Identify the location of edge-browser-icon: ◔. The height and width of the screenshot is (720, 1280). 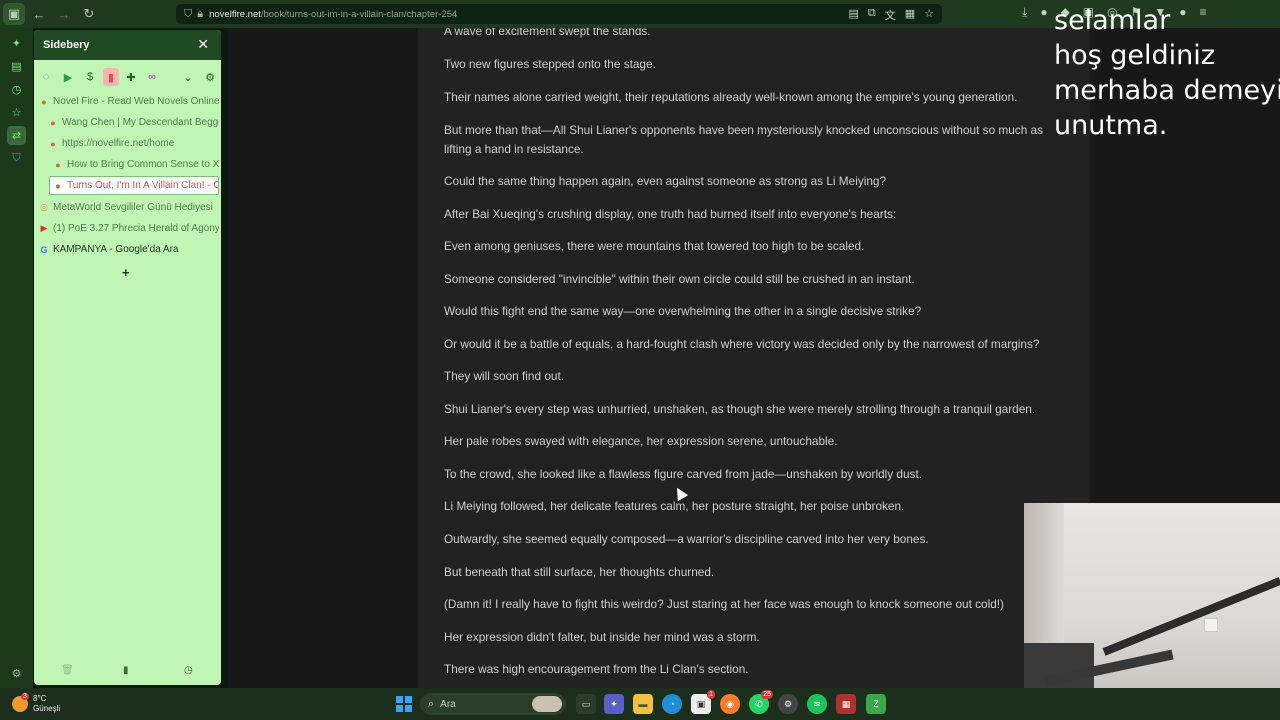
(672, 704).